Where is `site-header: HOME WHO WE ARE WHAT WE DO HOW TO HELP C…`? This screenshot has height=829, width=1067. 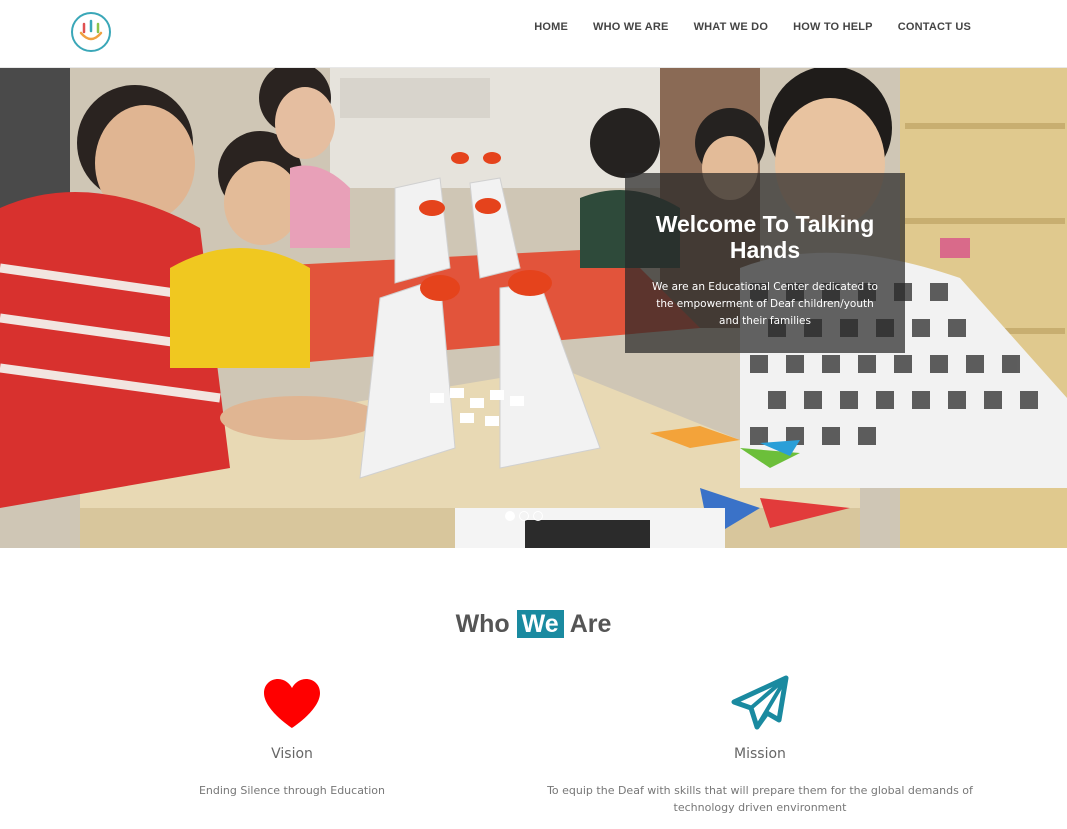
site-header: HOME WHO WE ARE WHAT WE DO HOW TO HELP C… is located at coordinates (533, 34).